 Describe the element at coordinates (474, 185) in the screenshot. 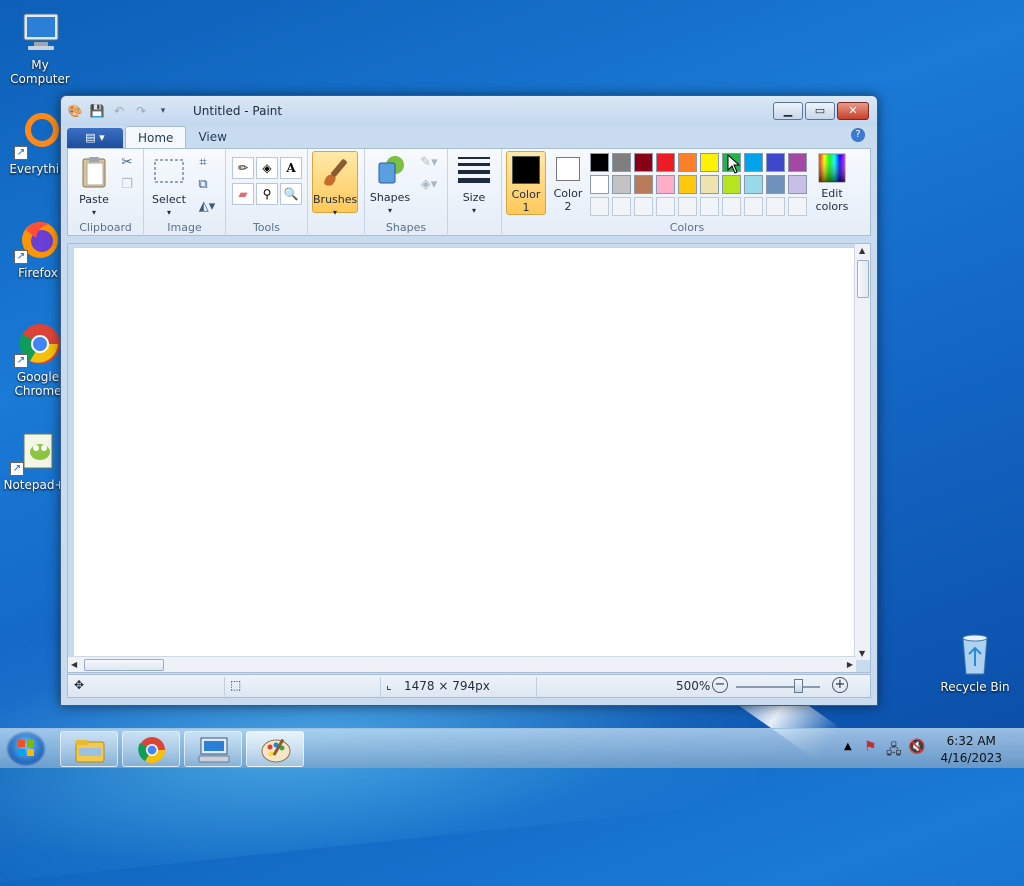

I see `size-button: Size ▾` at that location.